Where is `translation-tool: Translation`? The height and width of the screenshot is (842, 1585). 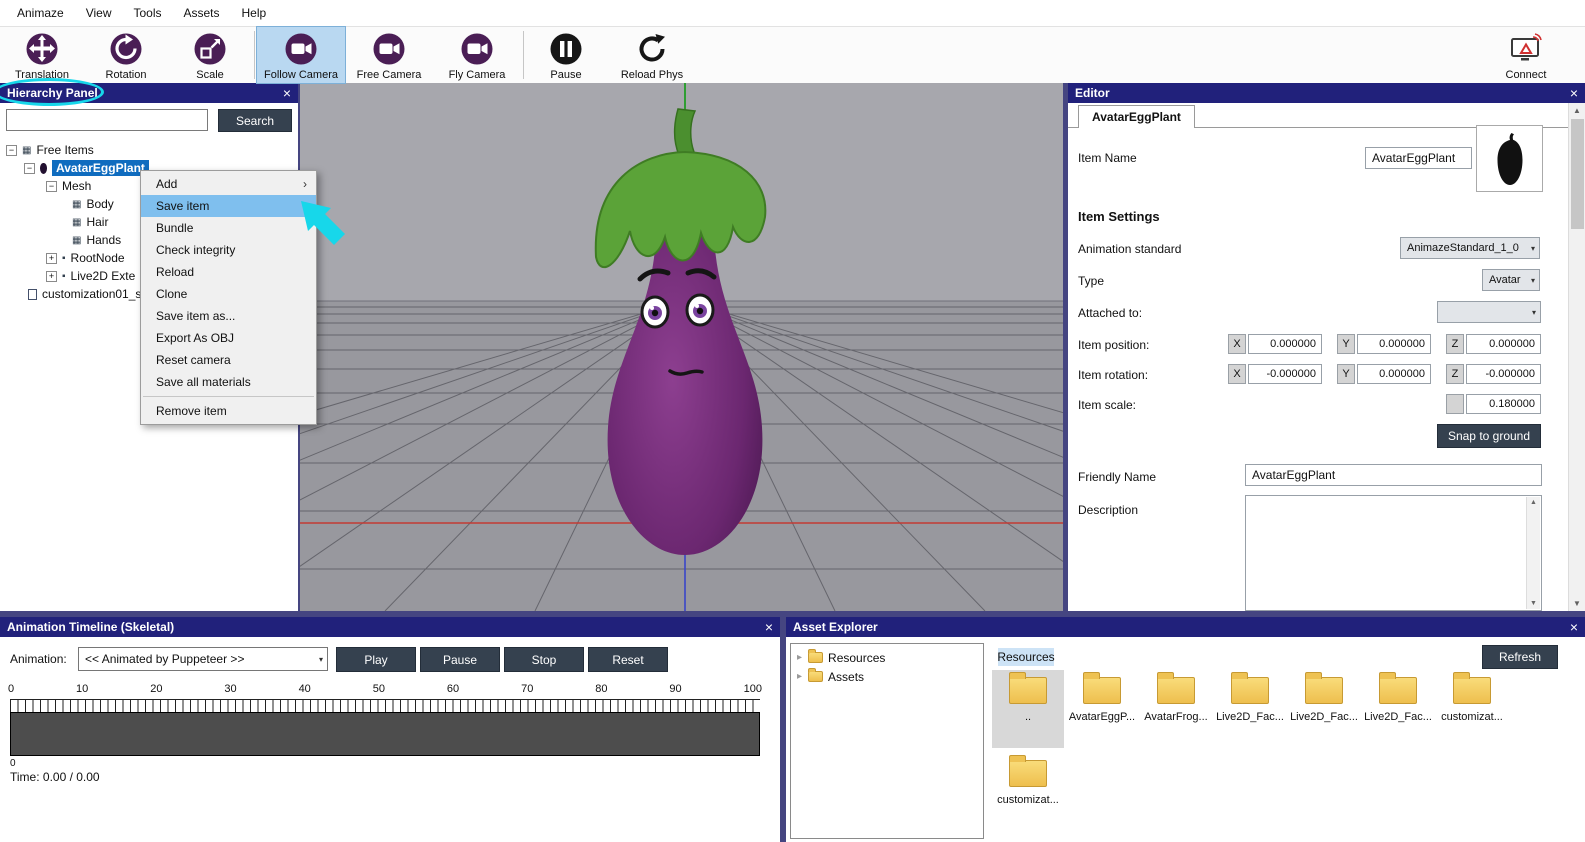
translation-tool: Translation is located at coordinates (42, 55).